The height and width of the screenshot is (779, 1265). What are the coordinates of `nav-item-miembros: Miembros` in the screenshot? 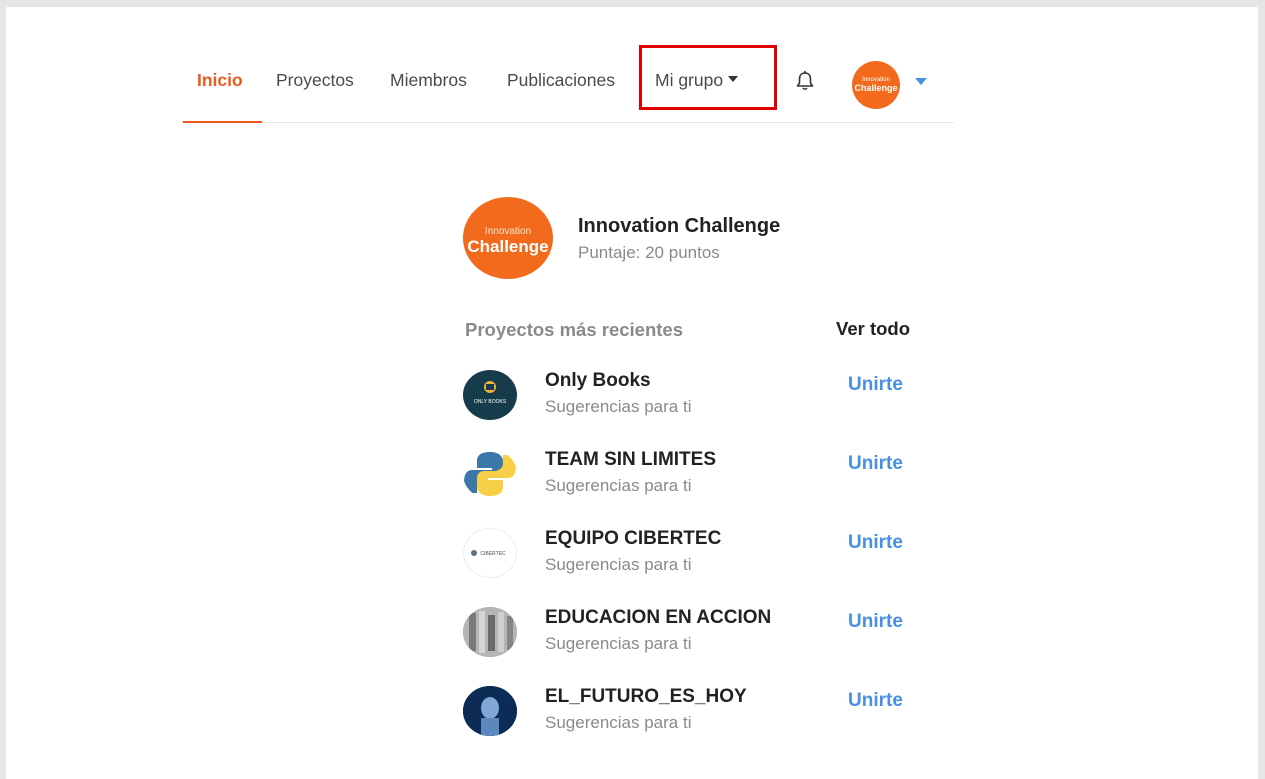 It's located at (428, 80).